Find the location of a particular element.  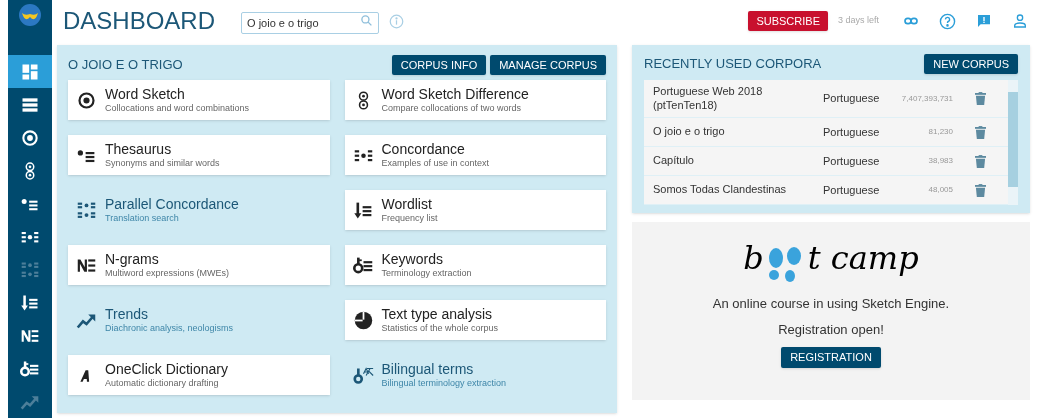

page-title: DASHBOARD is located at coordinates (139, 21).